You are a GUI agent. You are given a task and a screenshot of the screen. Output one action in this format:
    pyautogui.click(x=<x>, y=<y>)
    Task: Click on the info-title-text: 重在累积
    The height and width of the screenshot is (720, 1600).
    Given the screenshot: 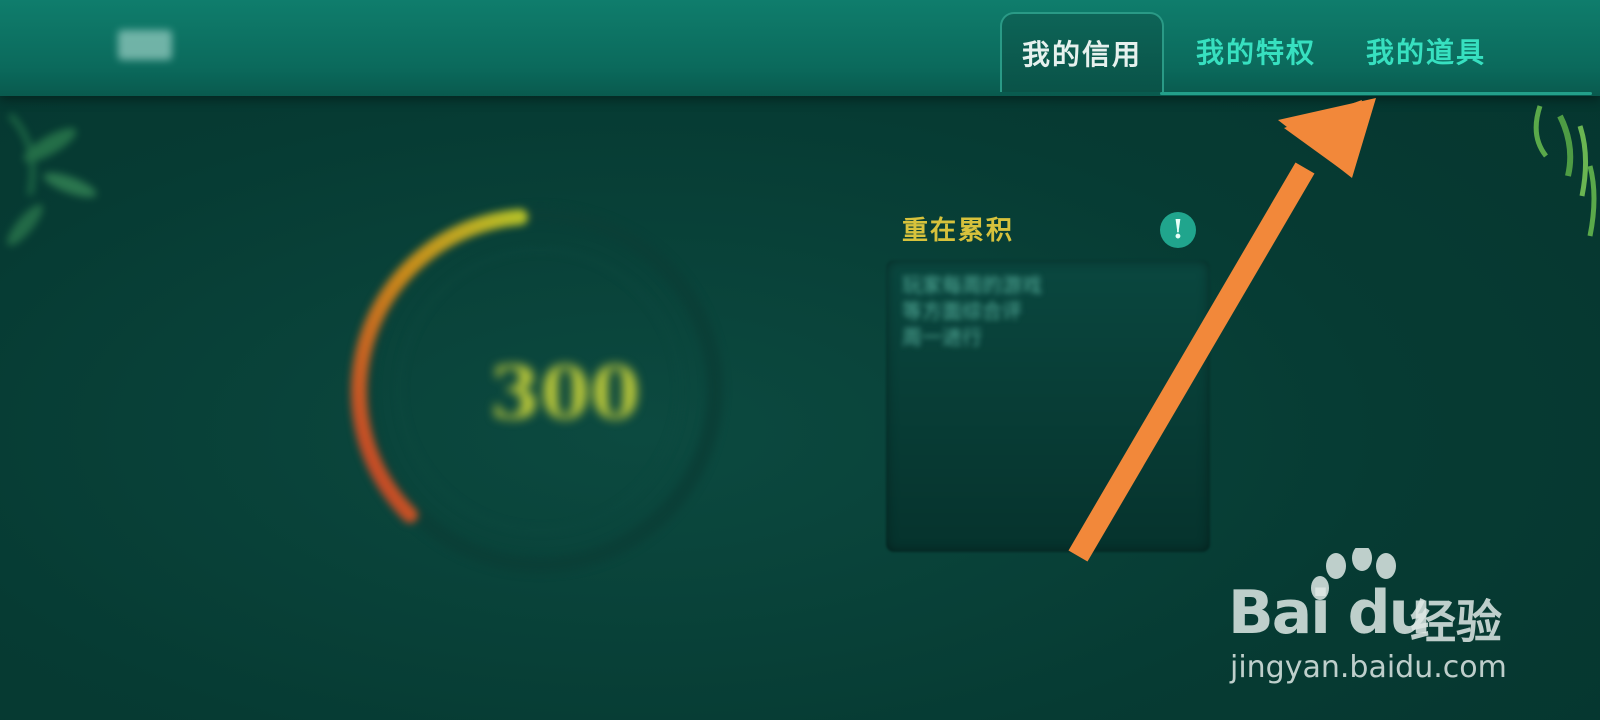 What is the action you would take?
    pyautogui.click(x=958, y=231)
    